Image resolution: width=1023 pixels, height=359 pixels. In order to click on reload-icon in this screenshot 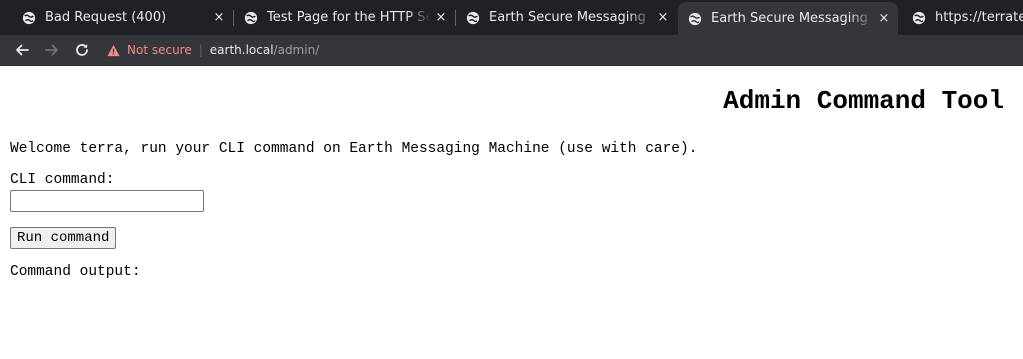, I will do `click(82, 50)`.